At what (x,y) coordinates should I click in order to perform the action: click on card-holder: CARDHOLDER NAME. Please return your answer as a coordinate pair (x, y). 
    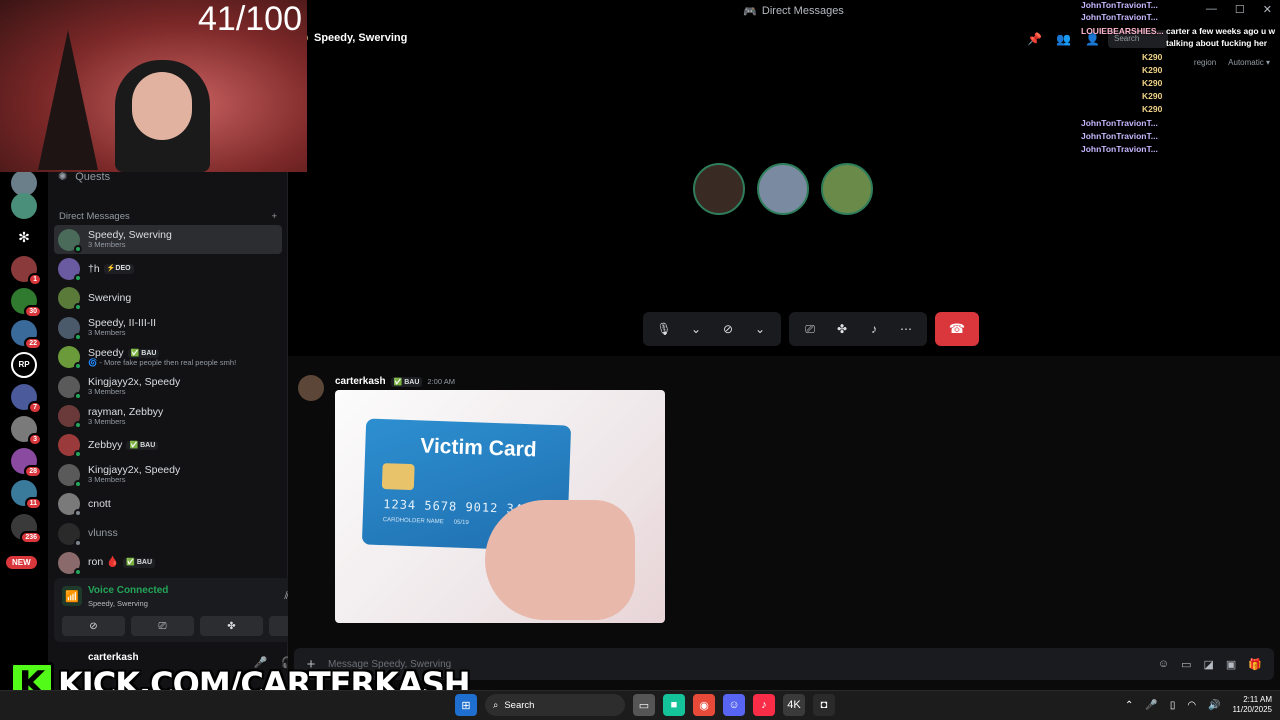
    Looking at the image, I should click on (413, 521).